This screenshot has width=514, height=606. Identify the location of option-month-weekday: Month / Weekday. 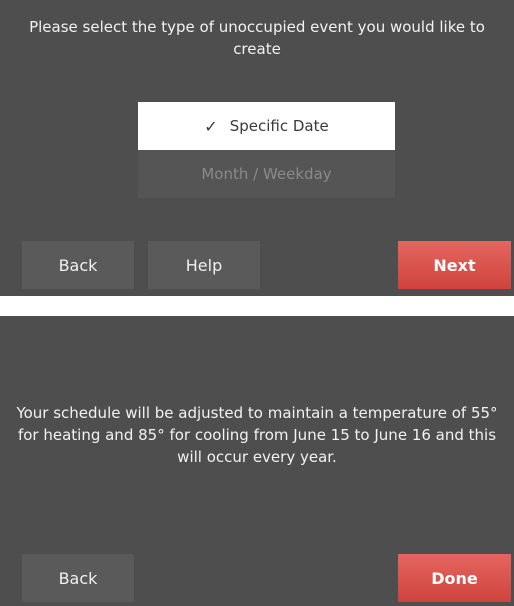
(266, 174).